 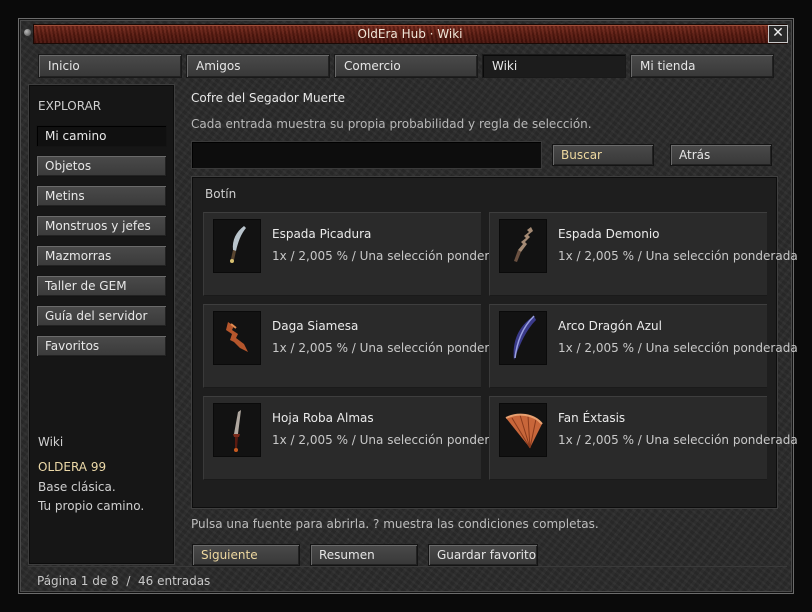 I want to click on page-title: Cofre del Segador Muerte, so click(x=268, y=98).